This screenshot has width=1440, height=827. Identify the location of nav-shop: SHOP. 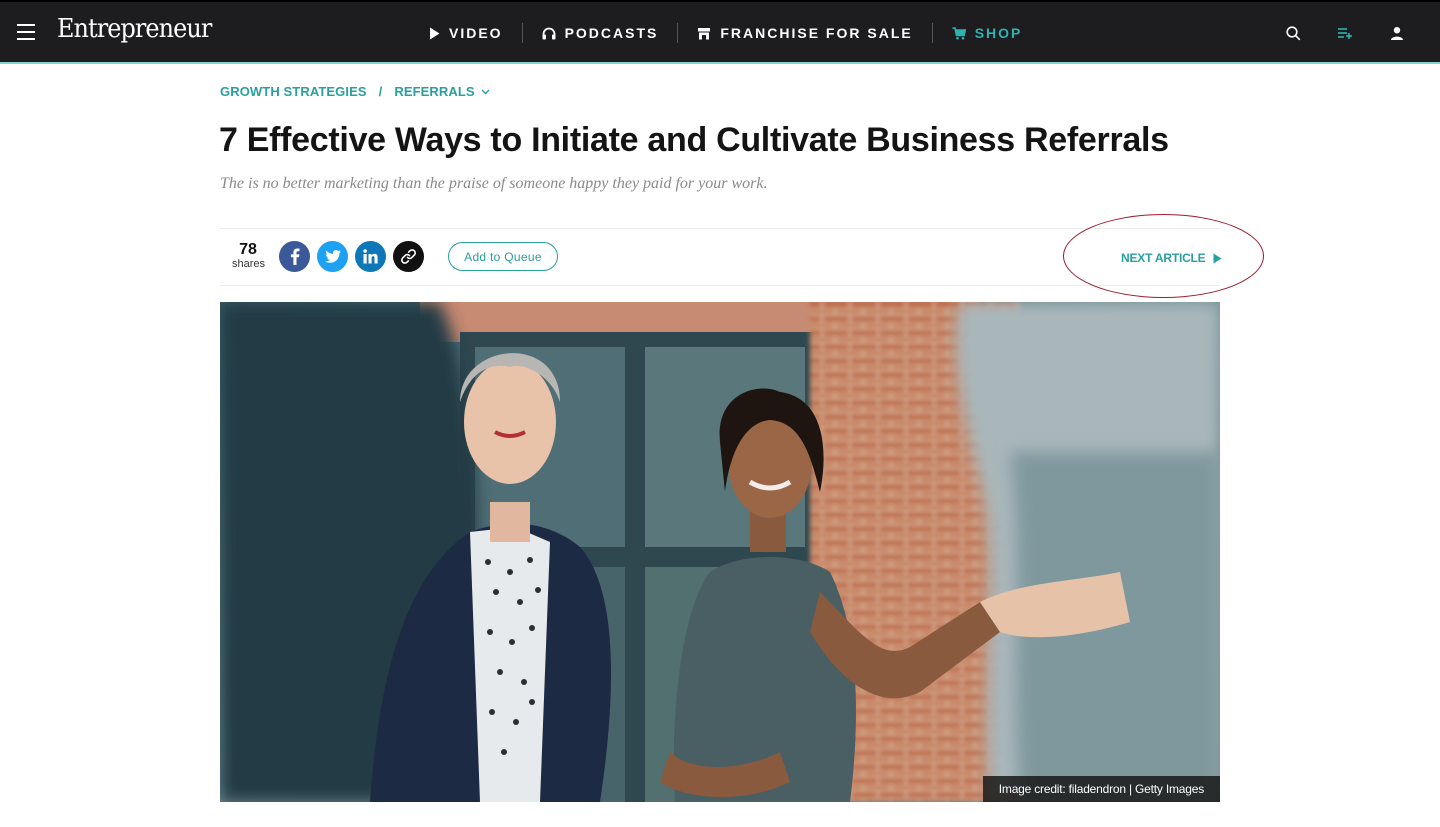
(987, 33).